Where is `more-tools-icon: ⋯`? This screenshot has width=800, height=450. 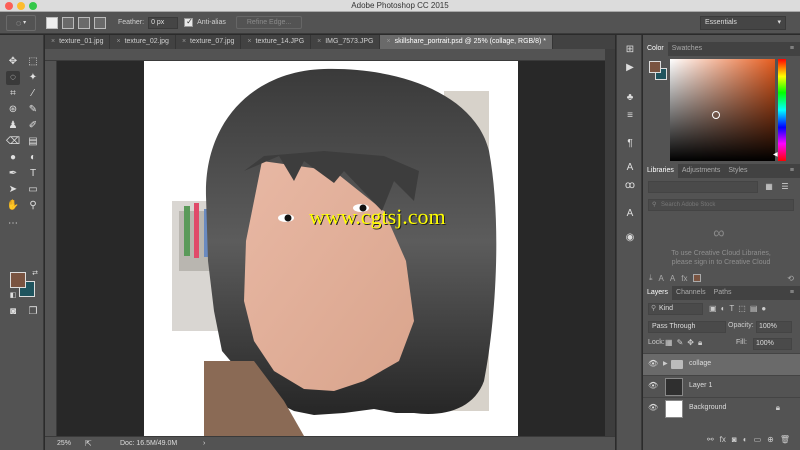
more-tools-icon: ⋯ is located at coordinates (13, 224).